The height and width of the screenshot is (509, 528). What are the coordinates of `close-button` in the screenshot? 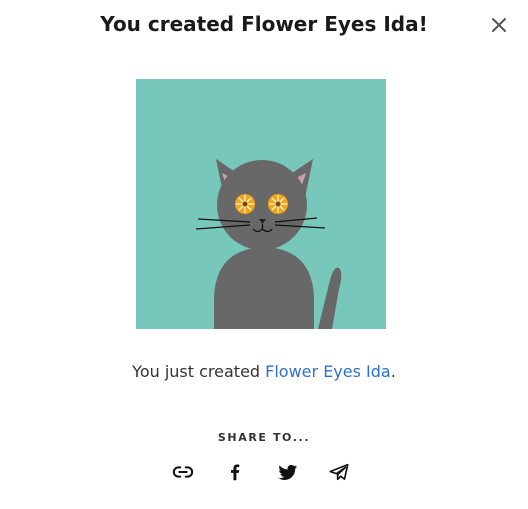 It's located at (499, 25).